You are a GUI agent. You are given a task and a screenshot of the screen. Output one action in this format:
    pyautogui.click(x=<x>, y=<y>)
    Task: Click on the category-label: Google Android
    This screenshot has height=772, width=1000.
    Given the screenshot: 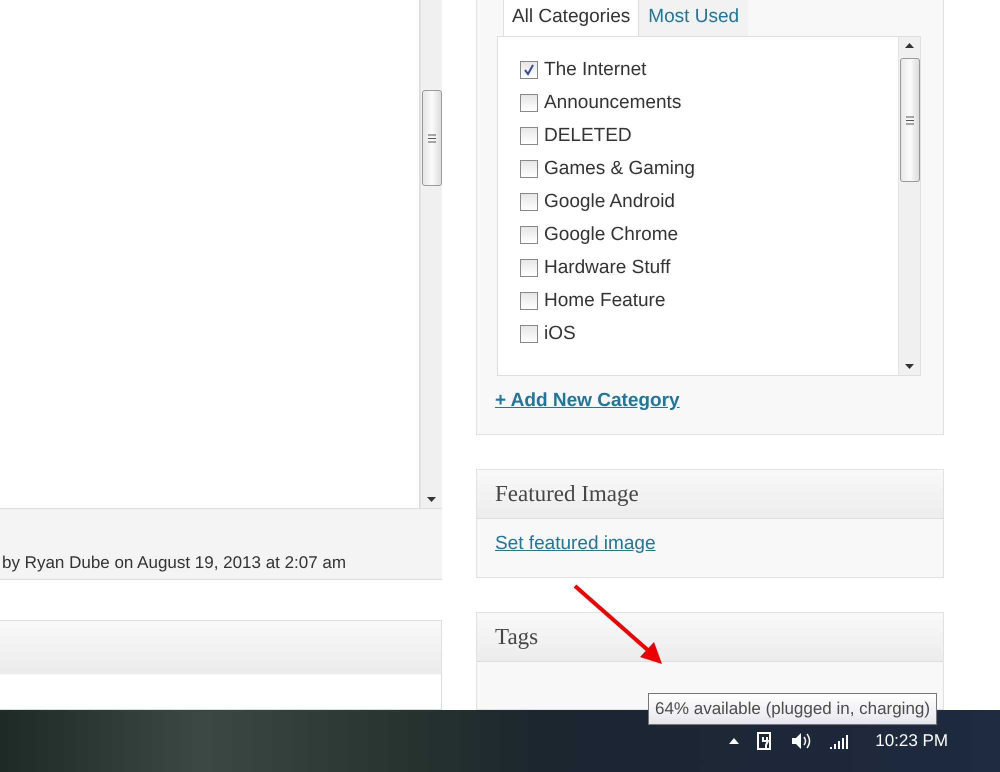 What is the action you would take?
    pyautogui.click(x=609, y=202)
    